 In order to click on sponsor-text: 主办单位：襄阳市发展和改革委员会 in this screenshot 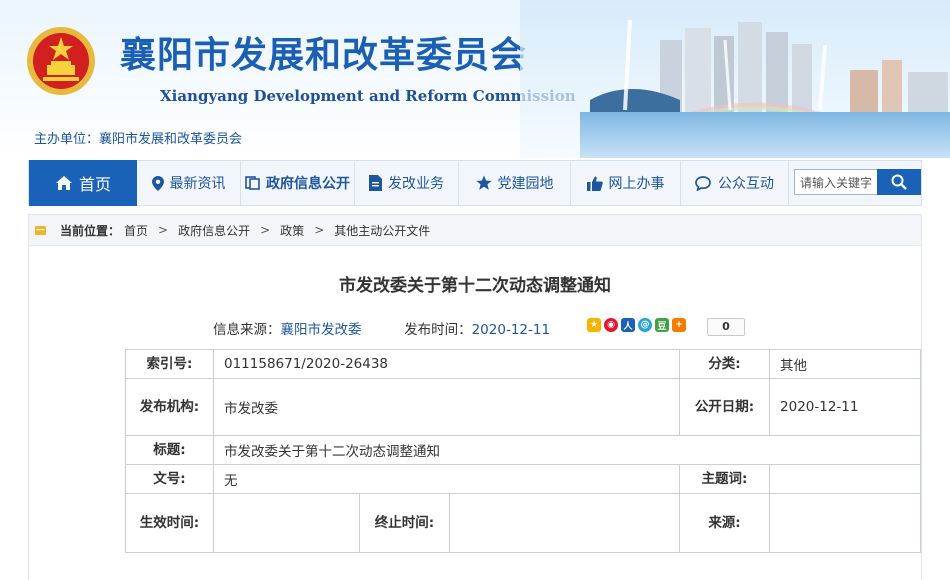, I will do `click(138, 139)`.